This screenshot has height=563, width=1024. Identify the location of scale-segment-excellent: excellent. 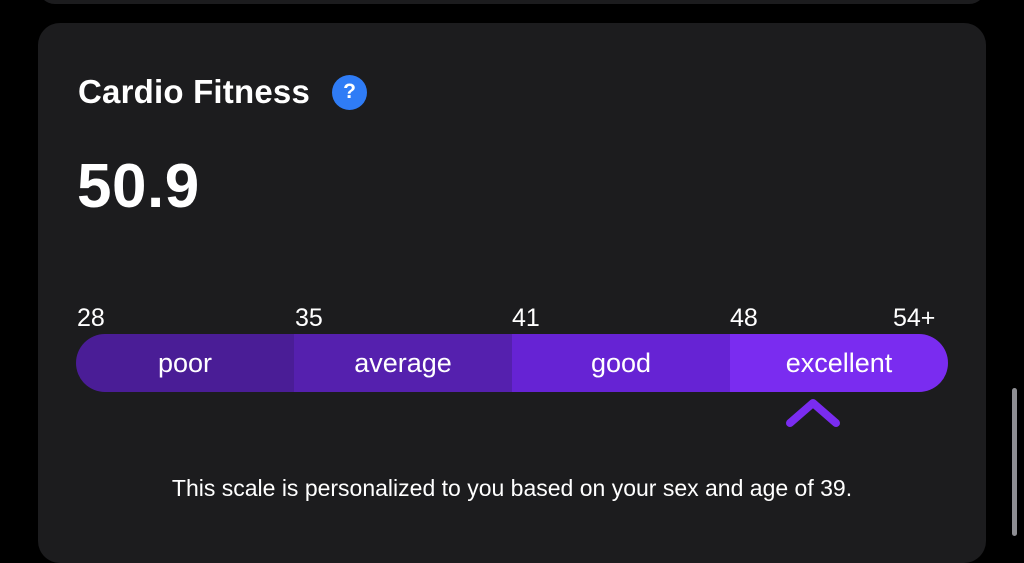
(839, 363).